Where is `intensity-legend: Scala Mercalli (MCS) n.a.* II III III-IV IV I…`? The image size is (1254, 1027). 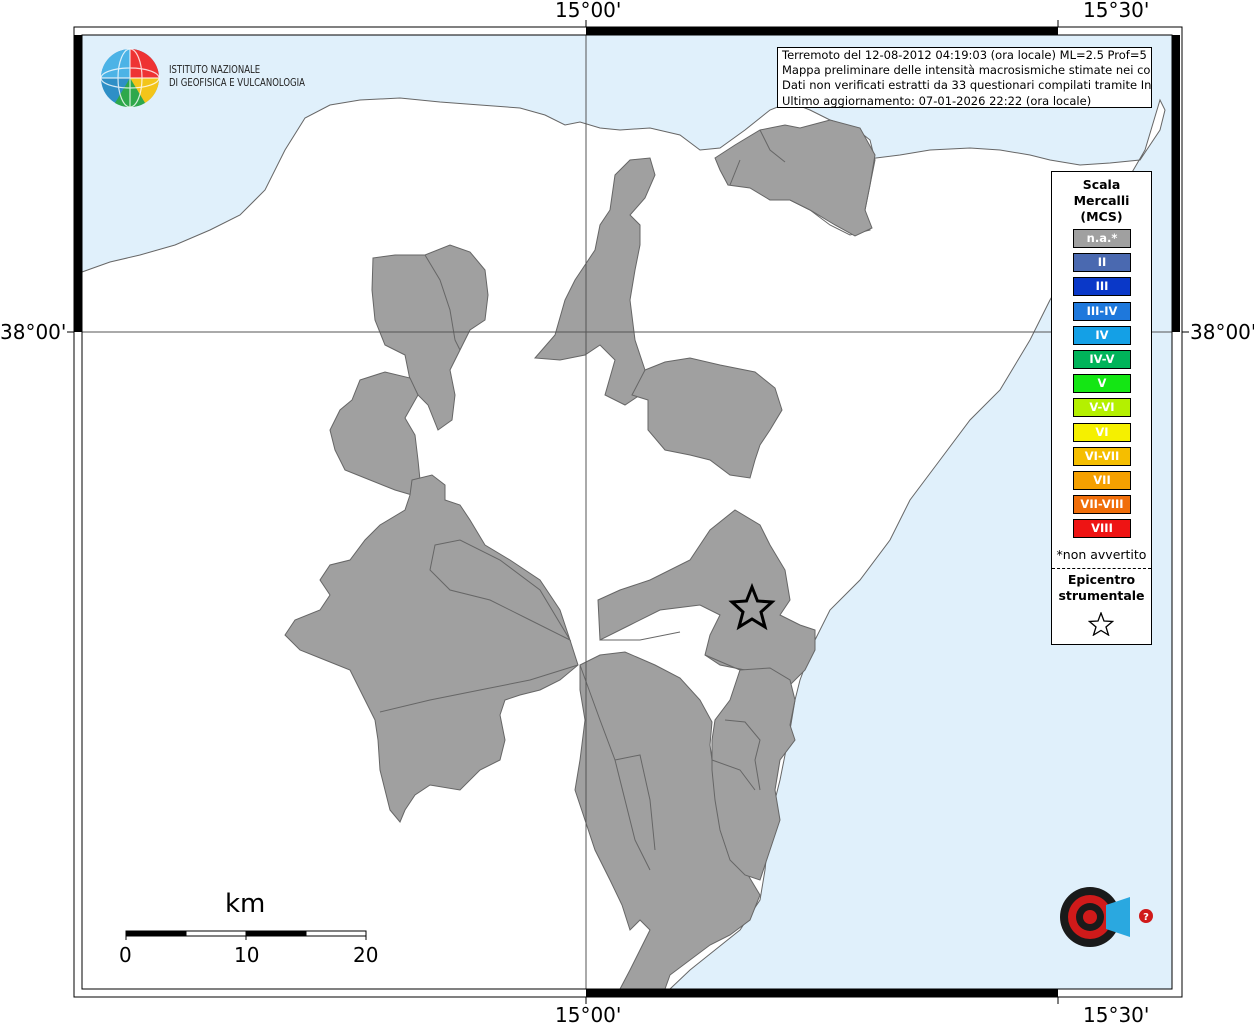 intensity-legend: Scala Mercalli (MCS) n.a.* II III III-IV IV I… is located at coordinates (1101, 408).